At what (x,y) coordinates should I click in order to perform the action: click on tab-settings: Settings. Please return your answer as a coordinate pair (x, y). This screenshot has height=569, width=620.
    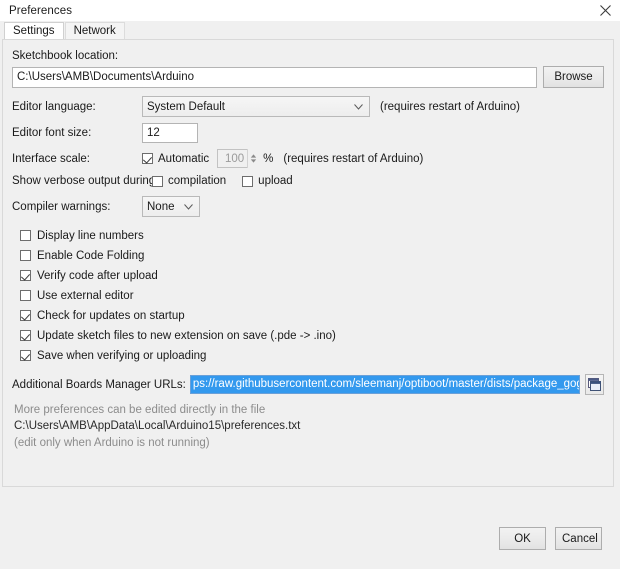
    Looking at the image, I should click on (34, 30).